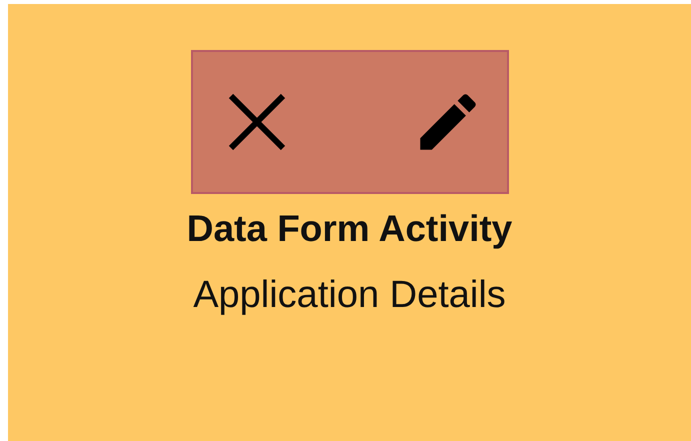 The width and height of the screenshot is (691, 441). Describe the element at coordinates (349, 295) in the screenshot. I see `card-subtitle: Application Details` at that location.